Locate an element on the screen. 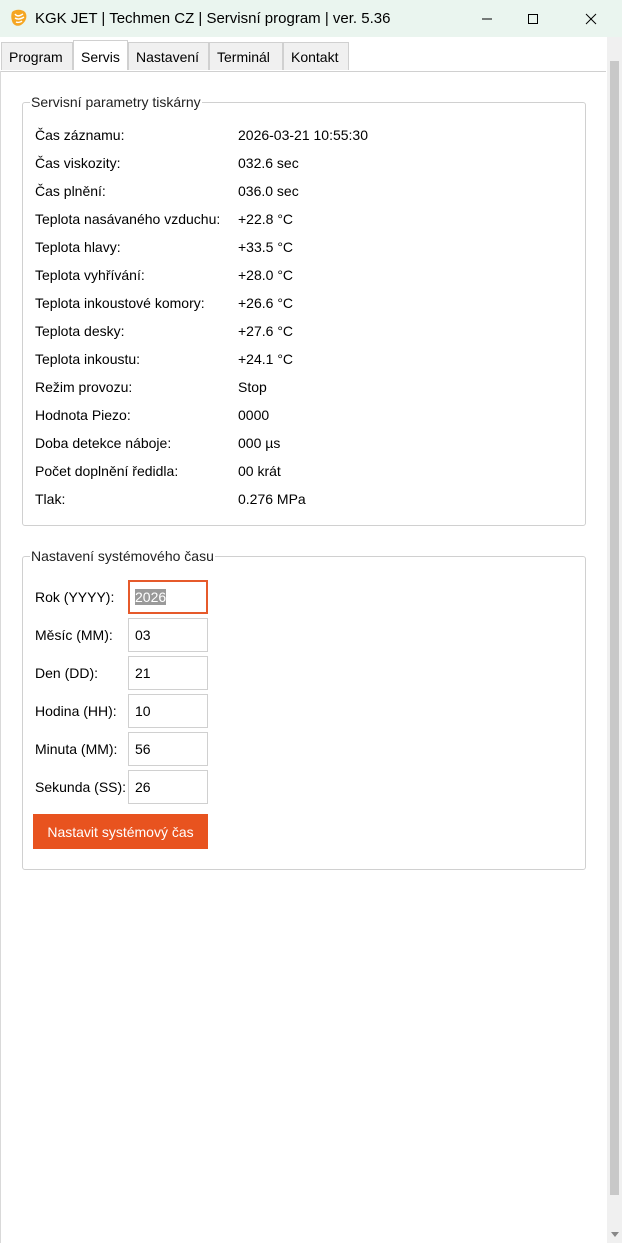 The height and width of the screenshot is (1243, 622). param-value: +26.6 °C is located at coordinates (266, 303).